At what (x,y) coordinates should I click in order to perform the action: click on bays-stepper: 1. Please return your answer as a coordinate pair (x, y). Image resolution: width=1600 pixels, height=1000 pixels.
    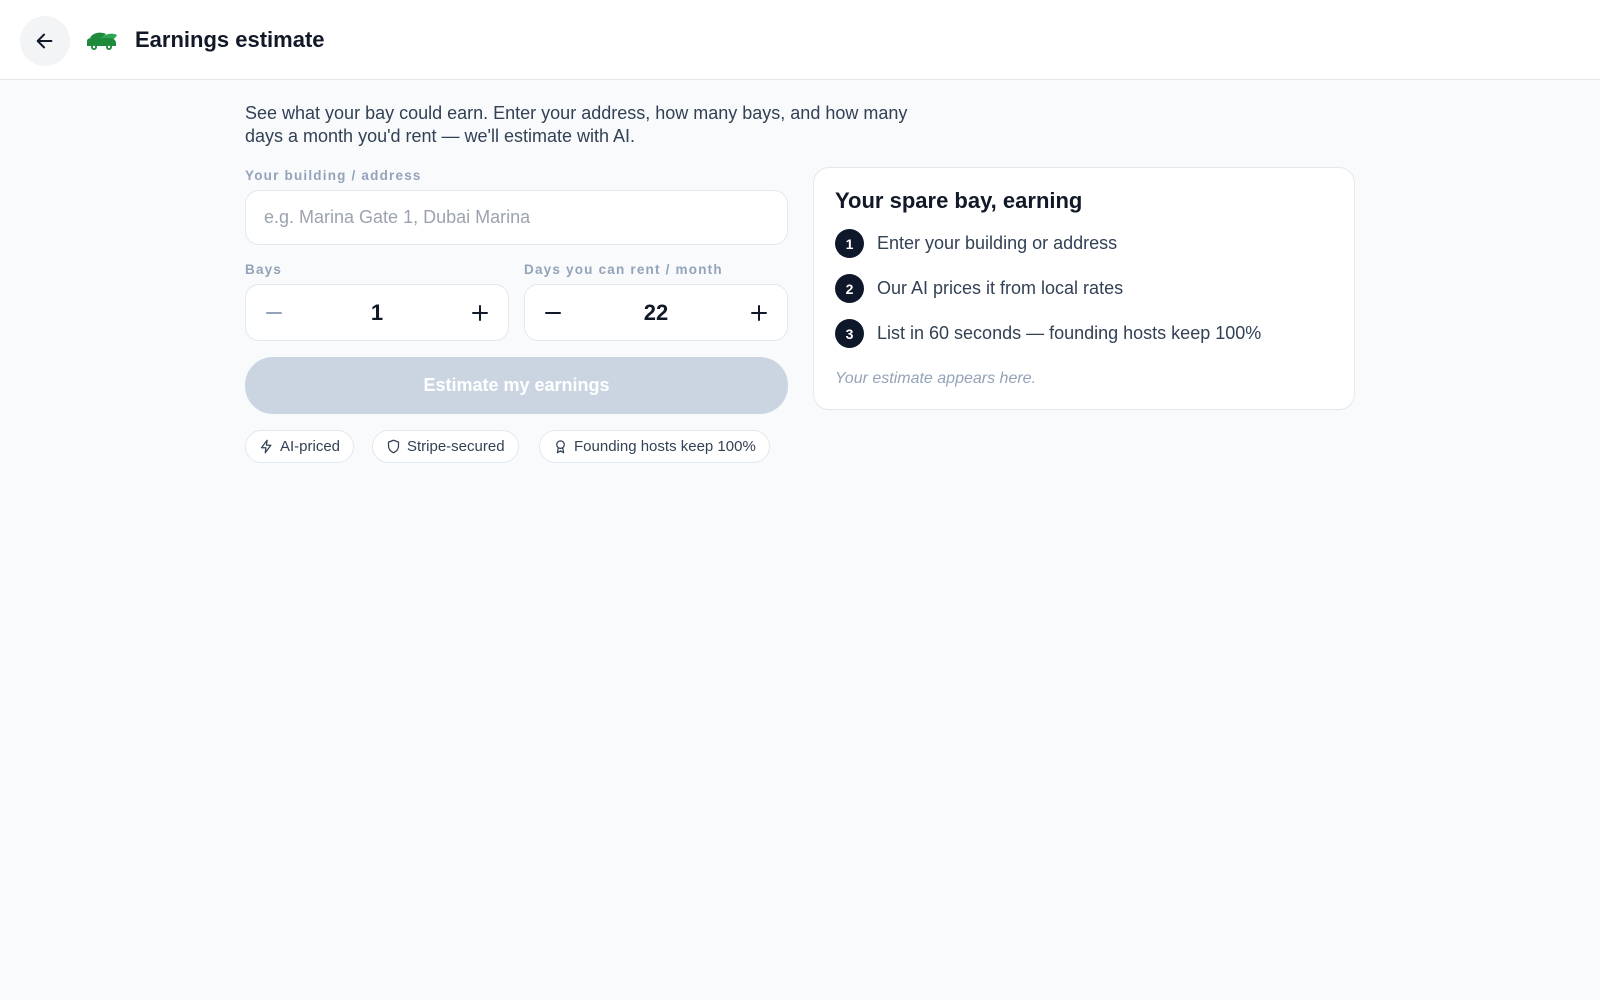
    Looking at the image, I should click on (377, 312).